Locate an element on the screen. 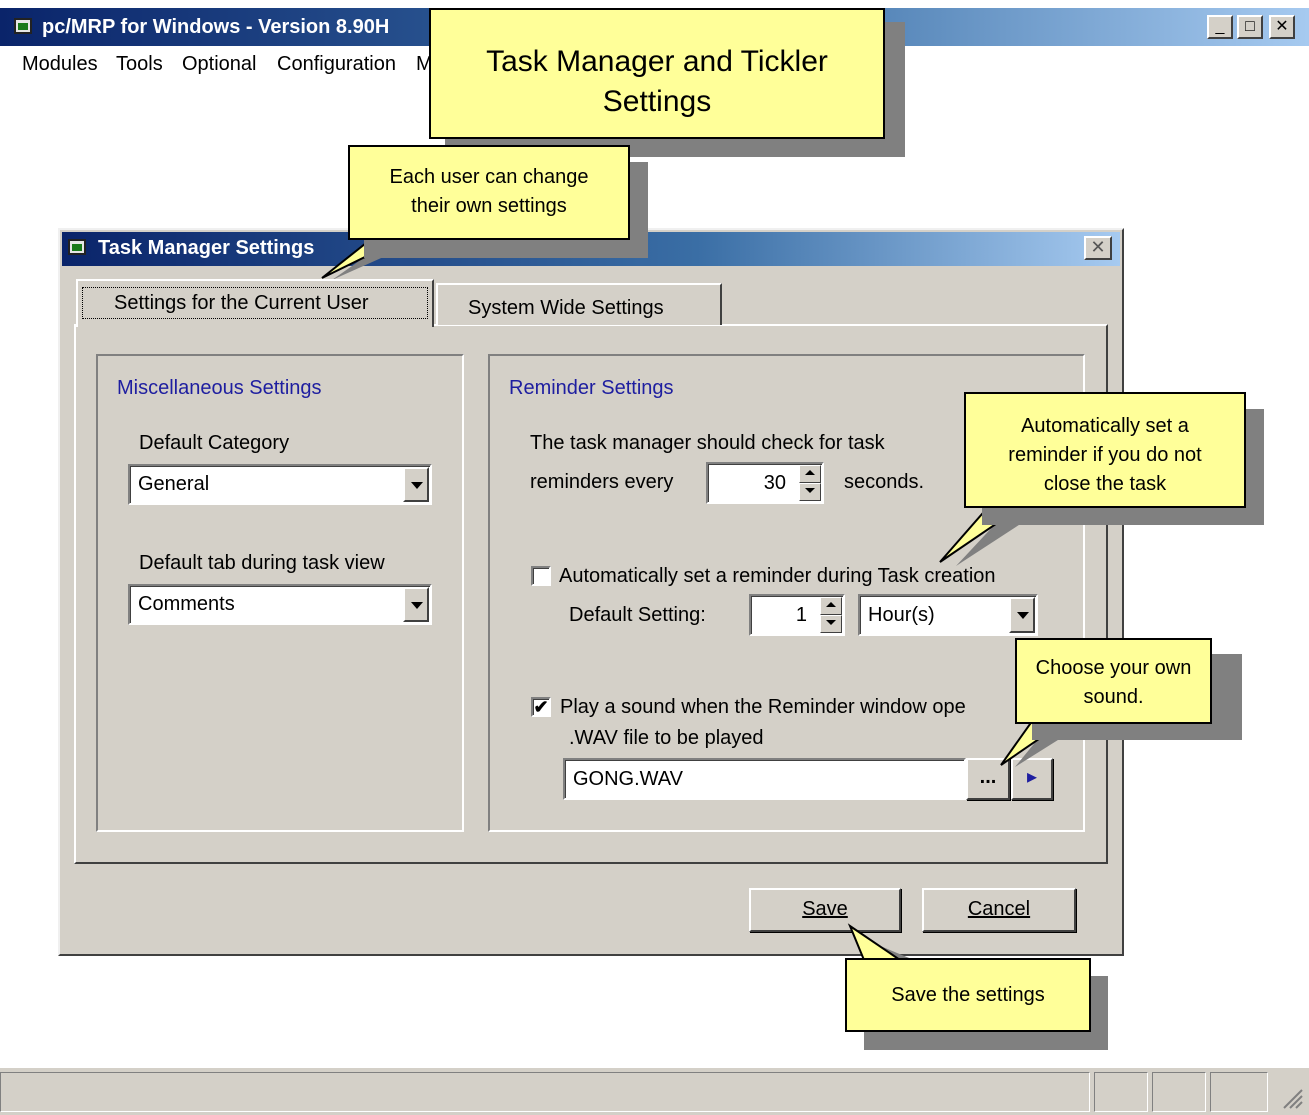 This screenshot has width=1309, height=1115. maximize-button: □ is located at coordinates (1250, 27).